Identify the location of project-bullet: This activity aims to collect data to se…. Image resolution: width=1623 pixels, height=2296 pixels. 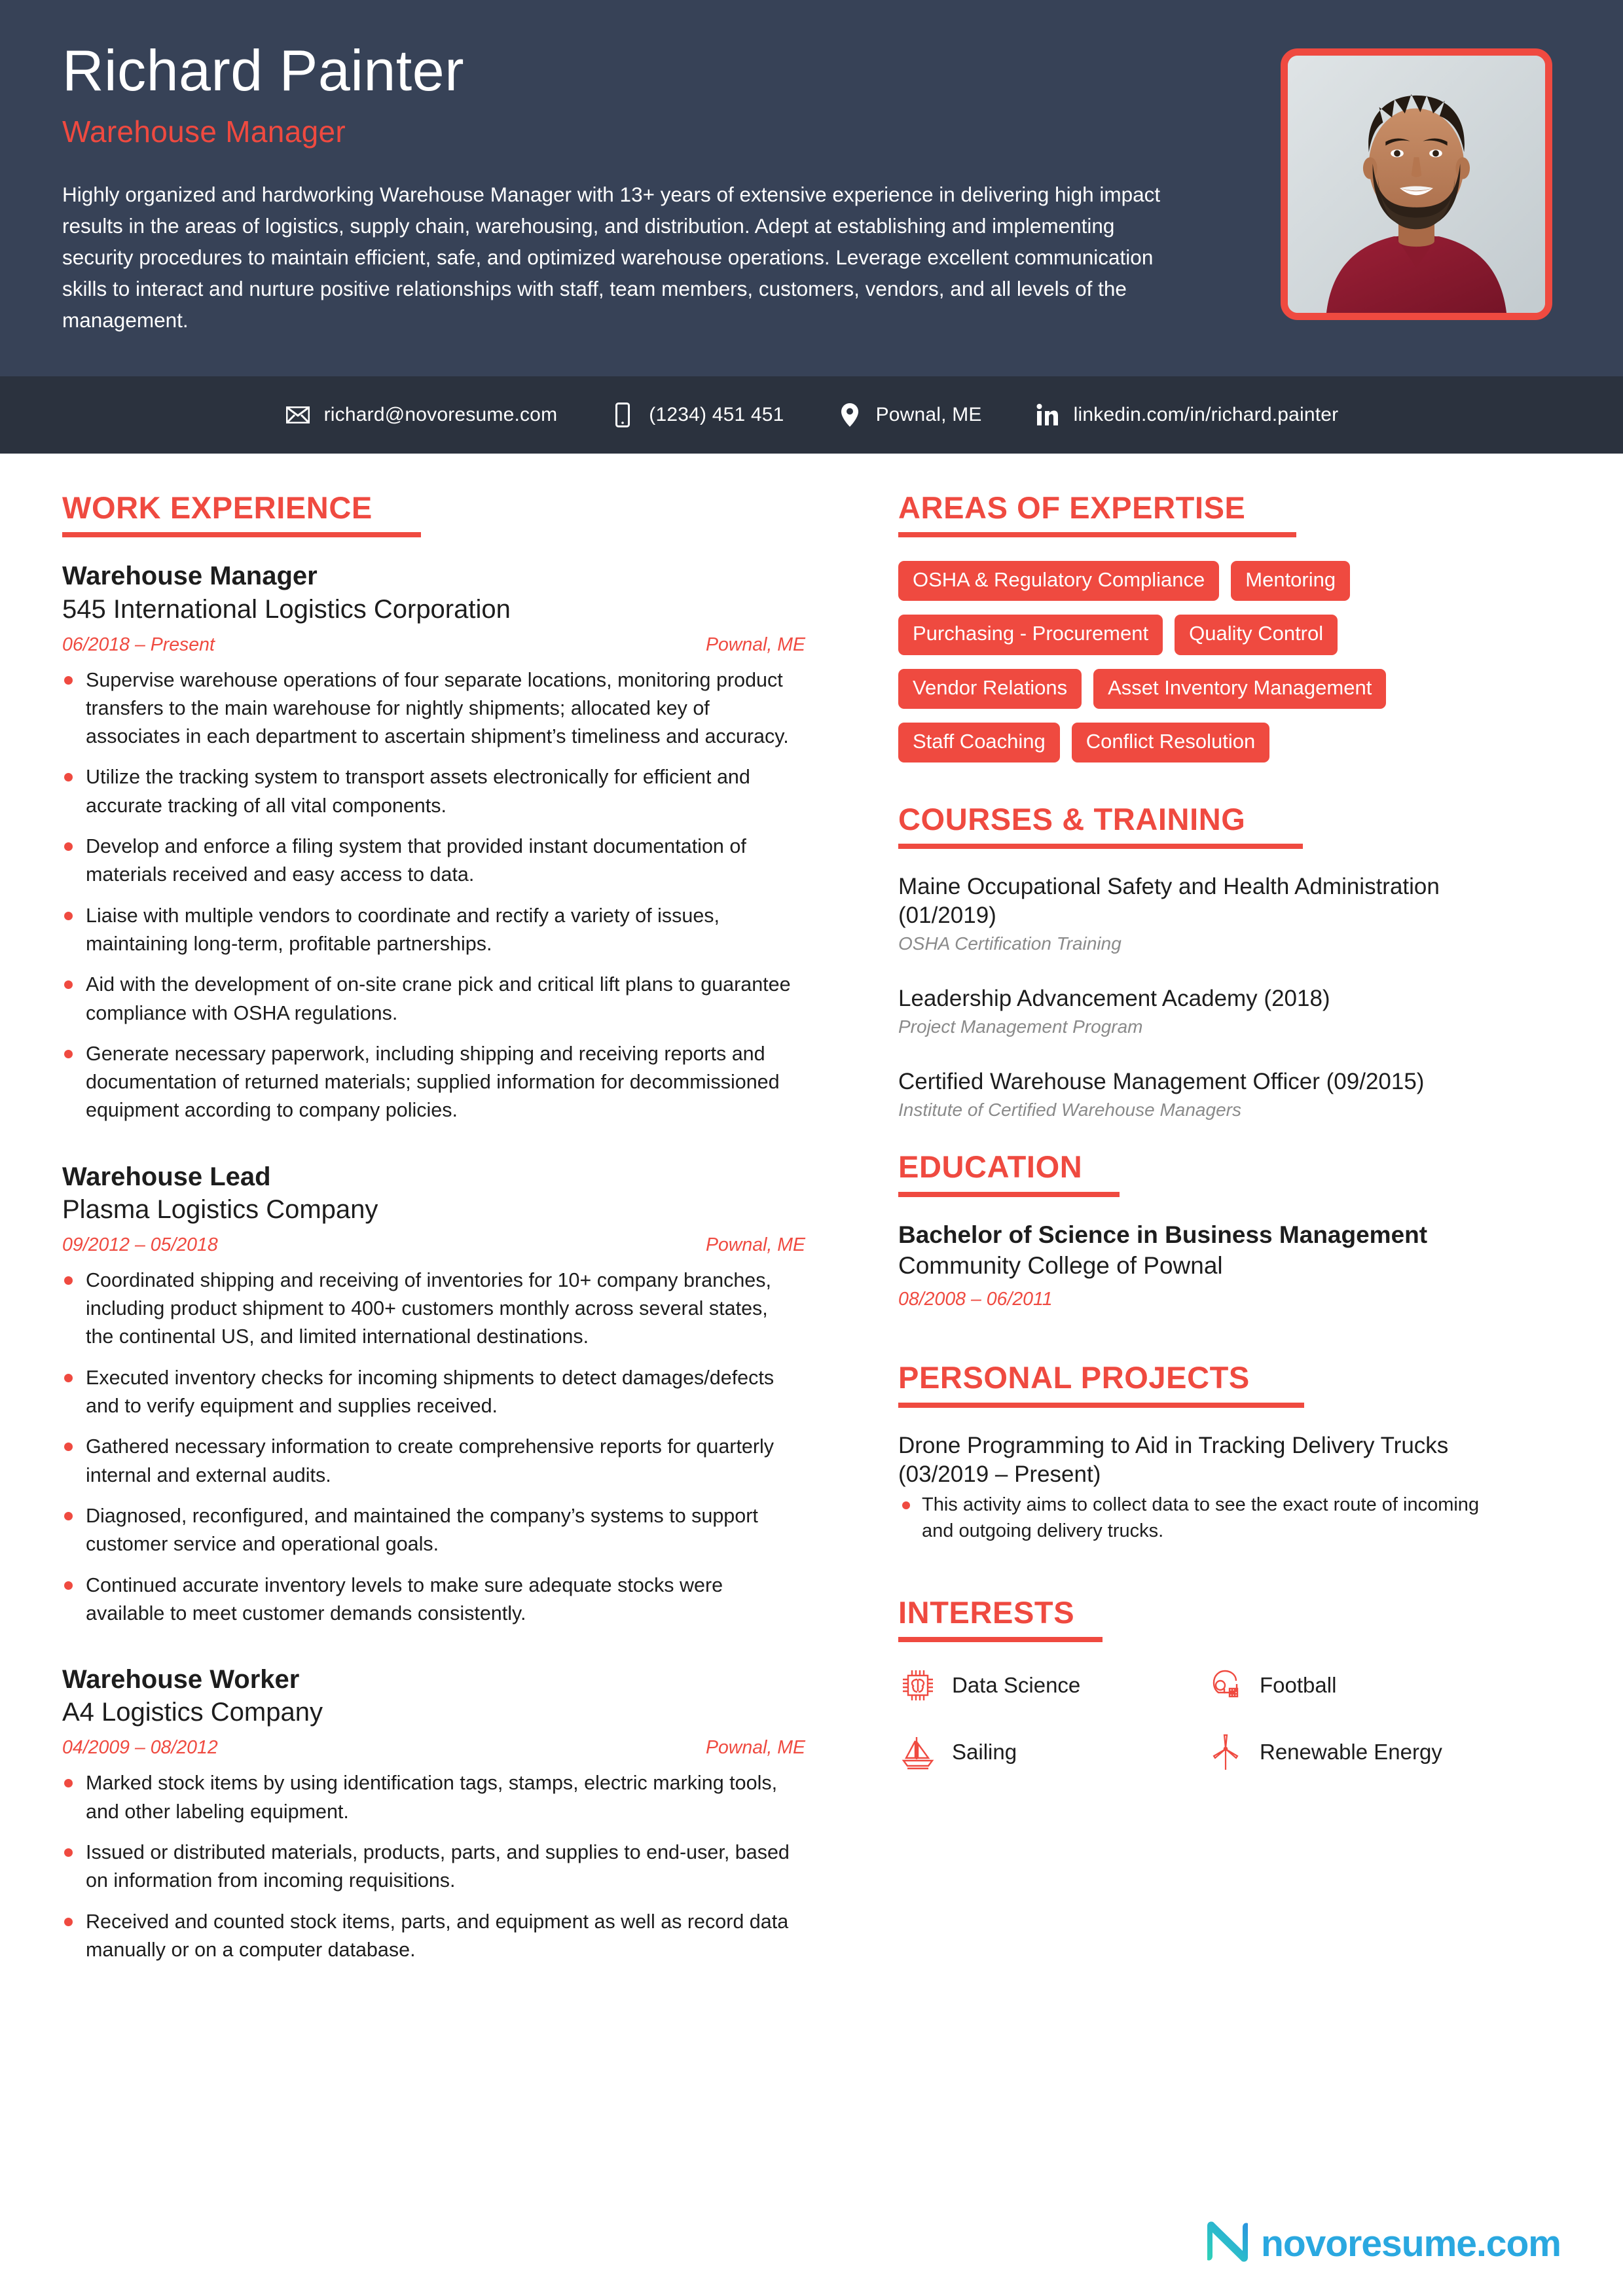
(1199, 1518).